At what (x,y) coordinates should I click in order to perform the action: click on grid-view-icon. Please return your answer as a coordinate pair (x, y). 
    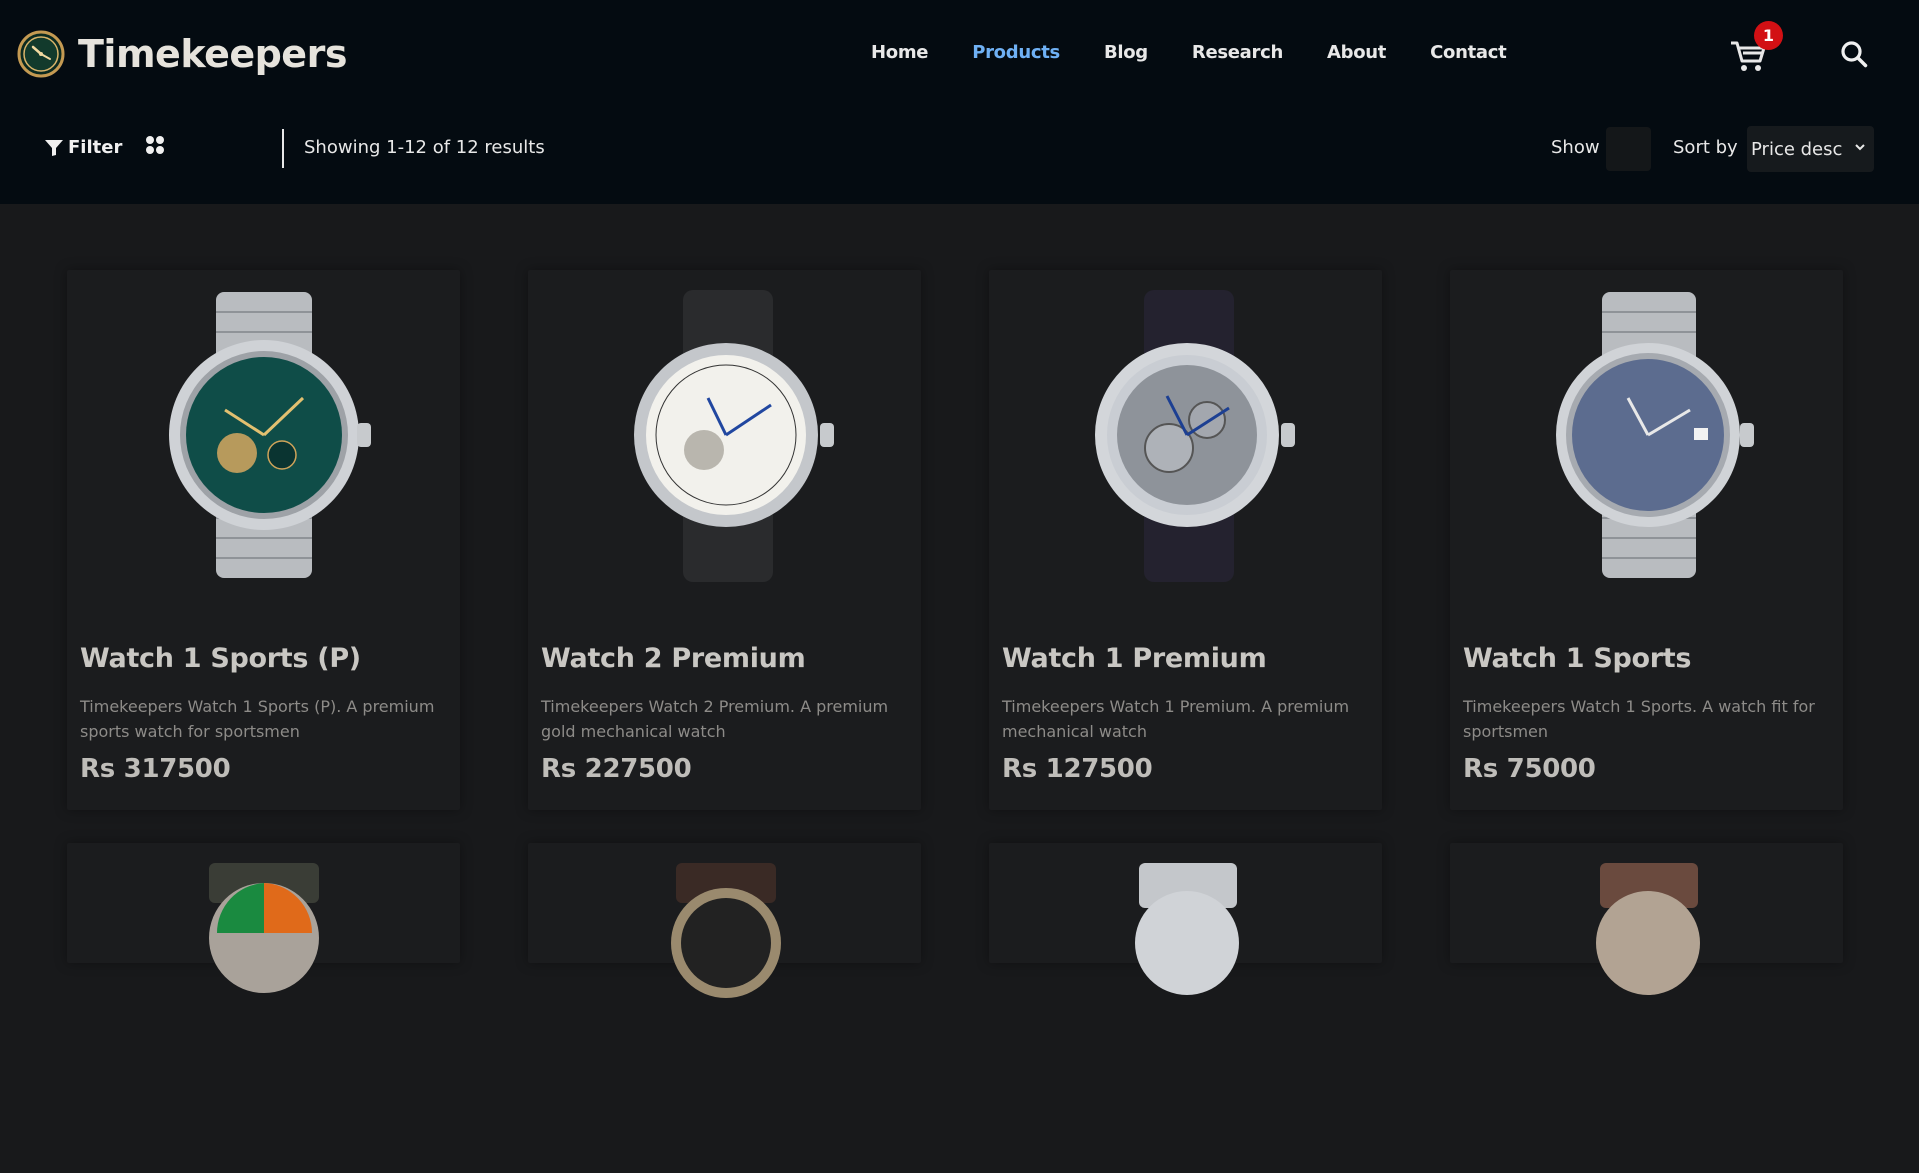
    Looking at the image, I should click on (155, 145).